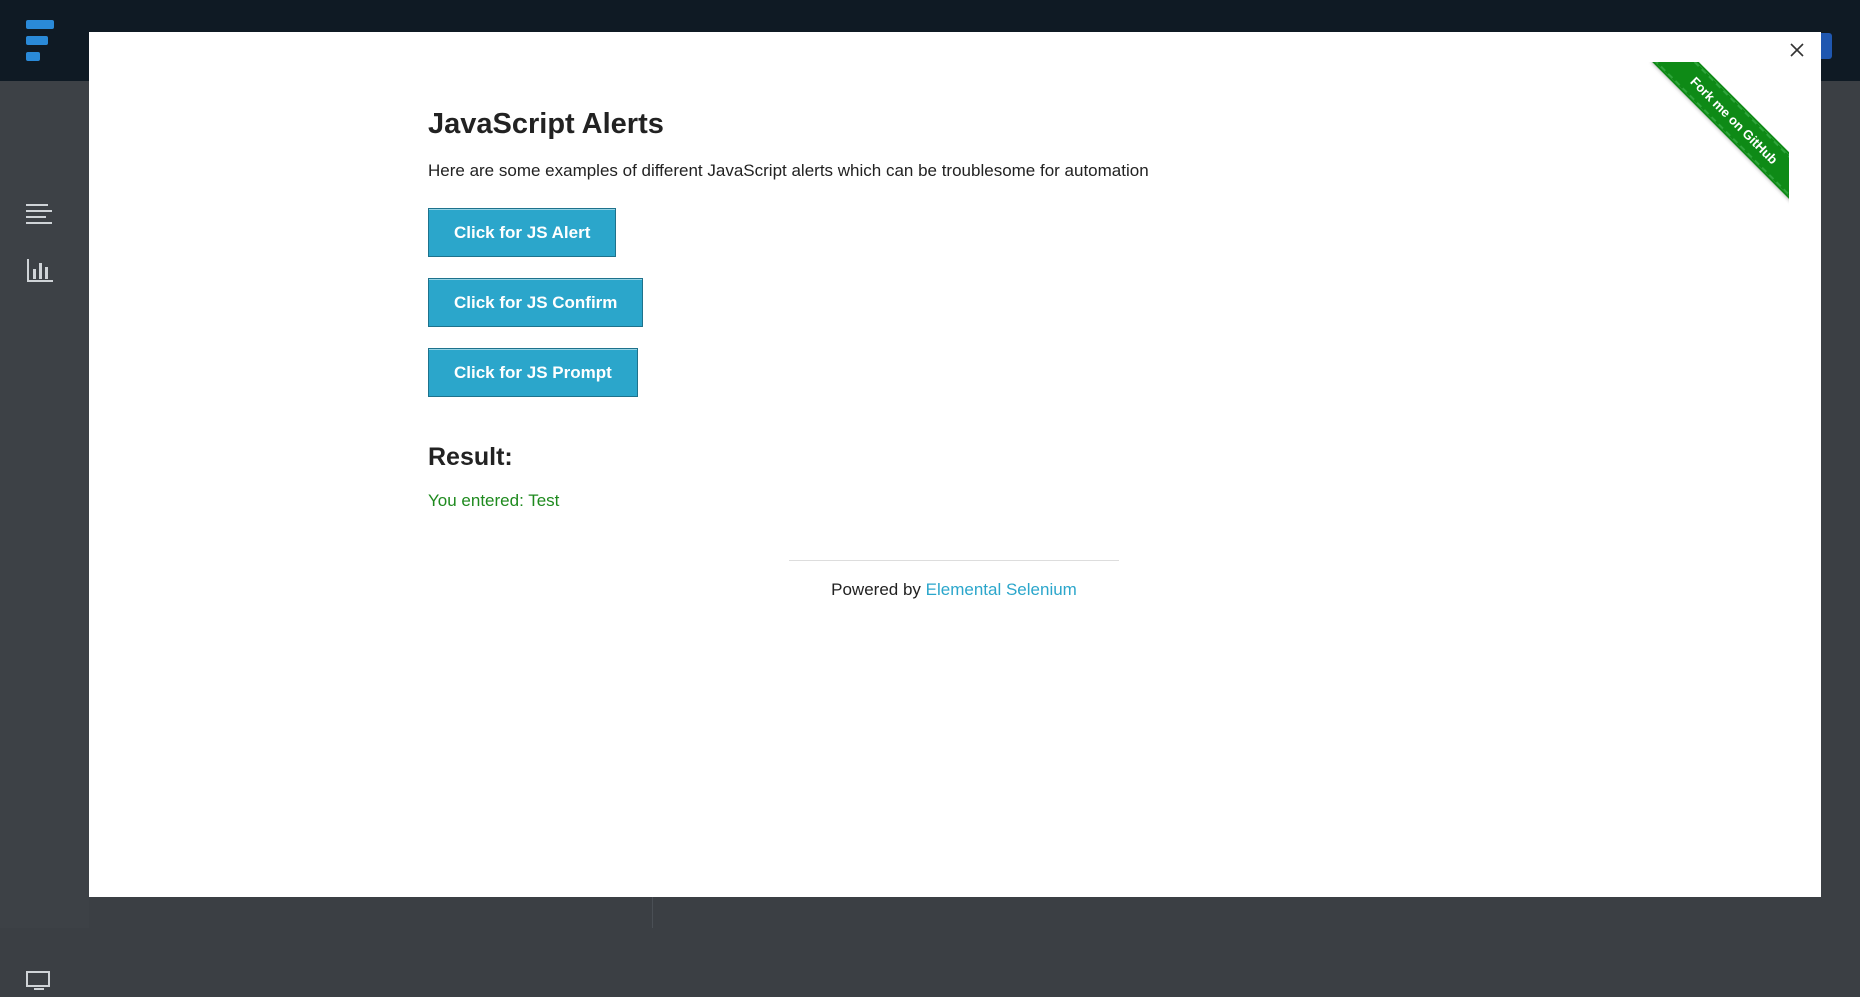  Describe the element at coordinates (41, 984) in the screenshot. I see `monitor-icon` at that location.